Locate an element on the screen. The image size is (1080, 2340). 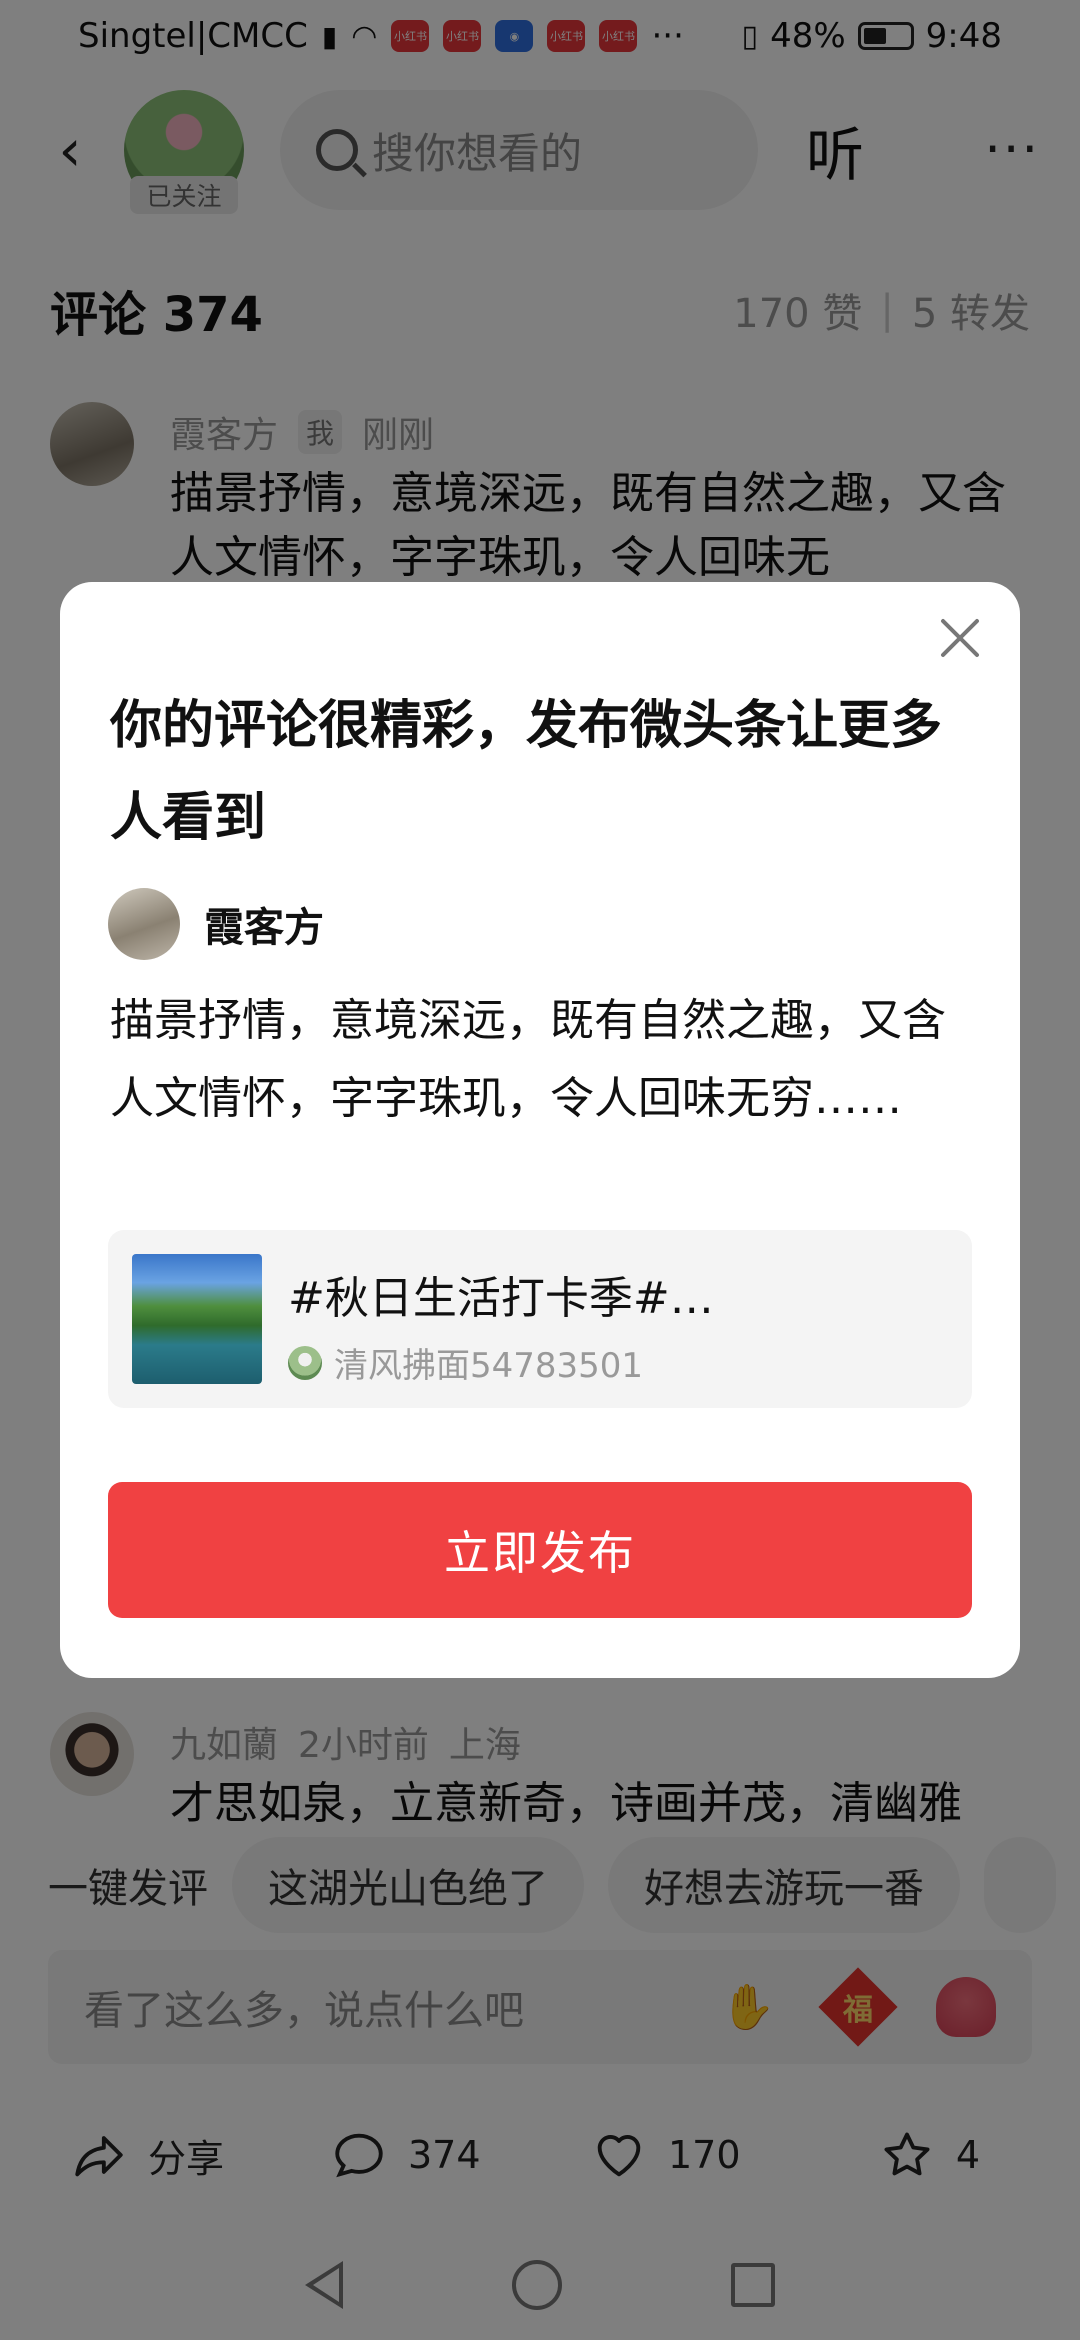
dialog-author: 霞客方 is located at coordinates (216, 924).